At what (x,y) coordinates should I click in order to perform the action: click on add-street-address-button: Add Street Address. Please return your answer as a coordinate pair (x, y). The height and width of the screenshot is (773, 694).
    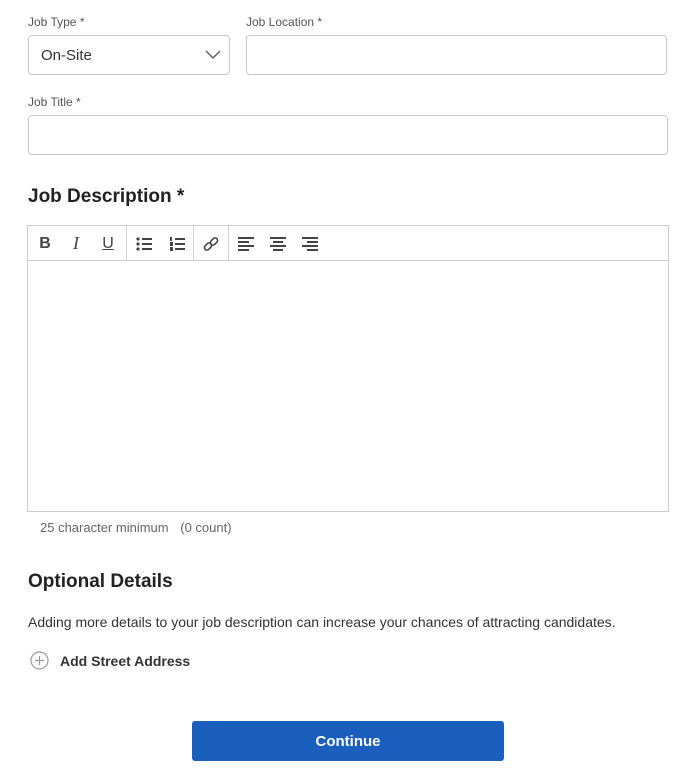
    Looking at the image, I should click on (110, 660).